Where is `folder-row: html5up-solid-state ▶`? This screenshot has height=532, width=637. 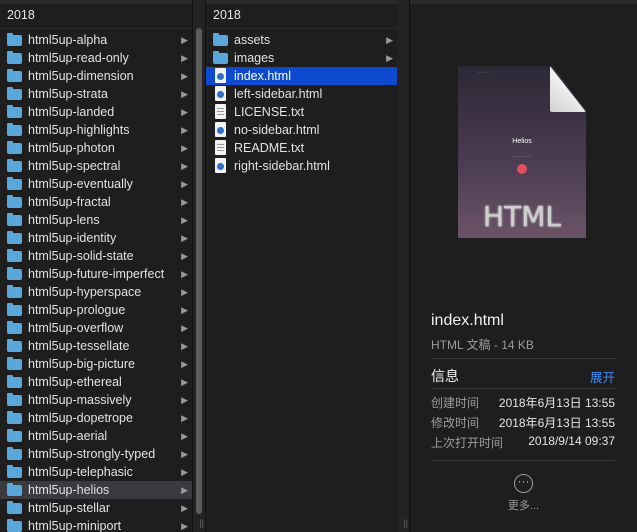
folder-row: html5up-solid-state ▶ is located at coordinates (96, 256).